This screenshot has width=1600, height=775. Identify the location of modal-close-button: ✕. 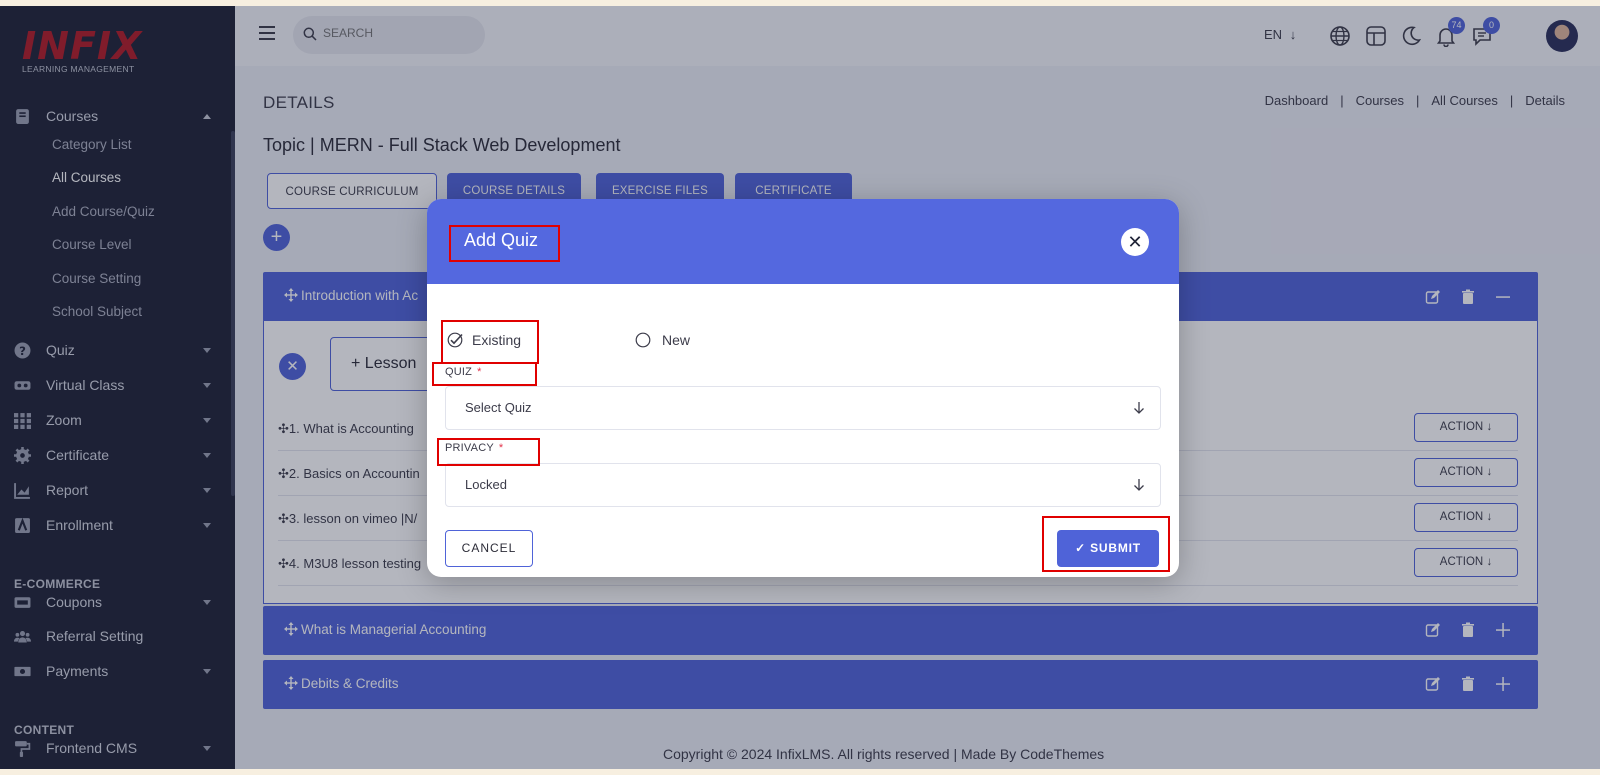
(1135, 242).